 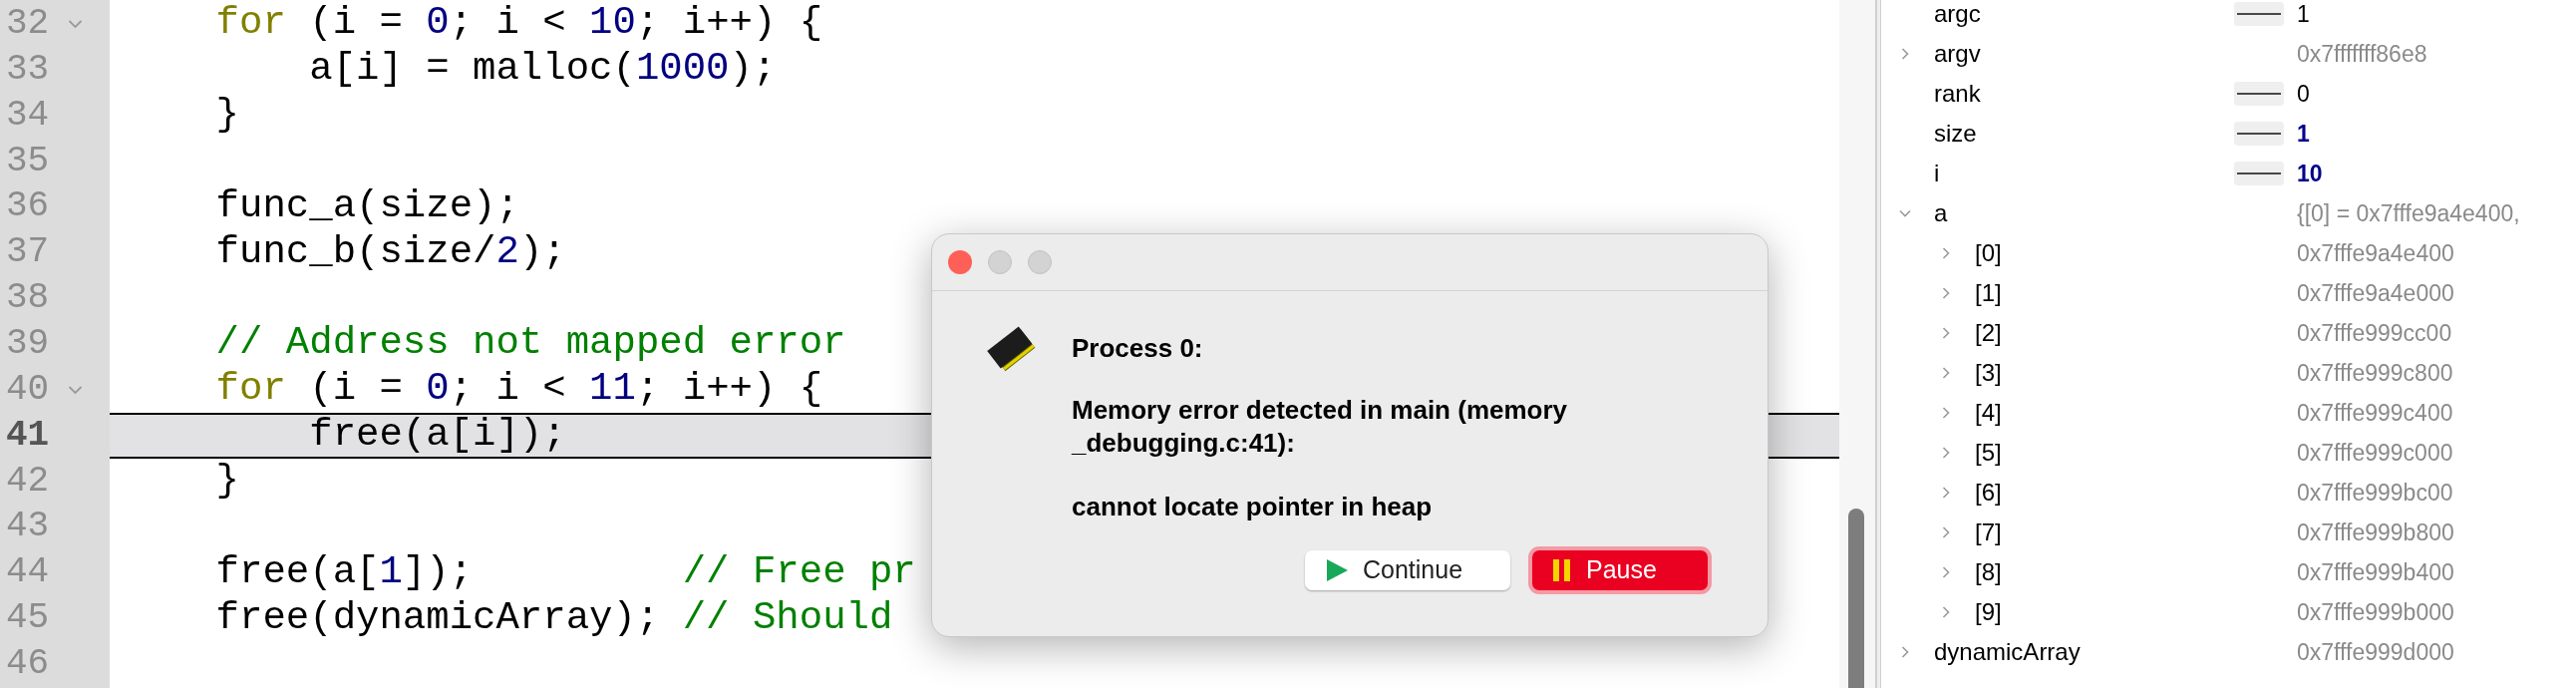 I want to click on line-number: 34, so click(x=27, y=115).